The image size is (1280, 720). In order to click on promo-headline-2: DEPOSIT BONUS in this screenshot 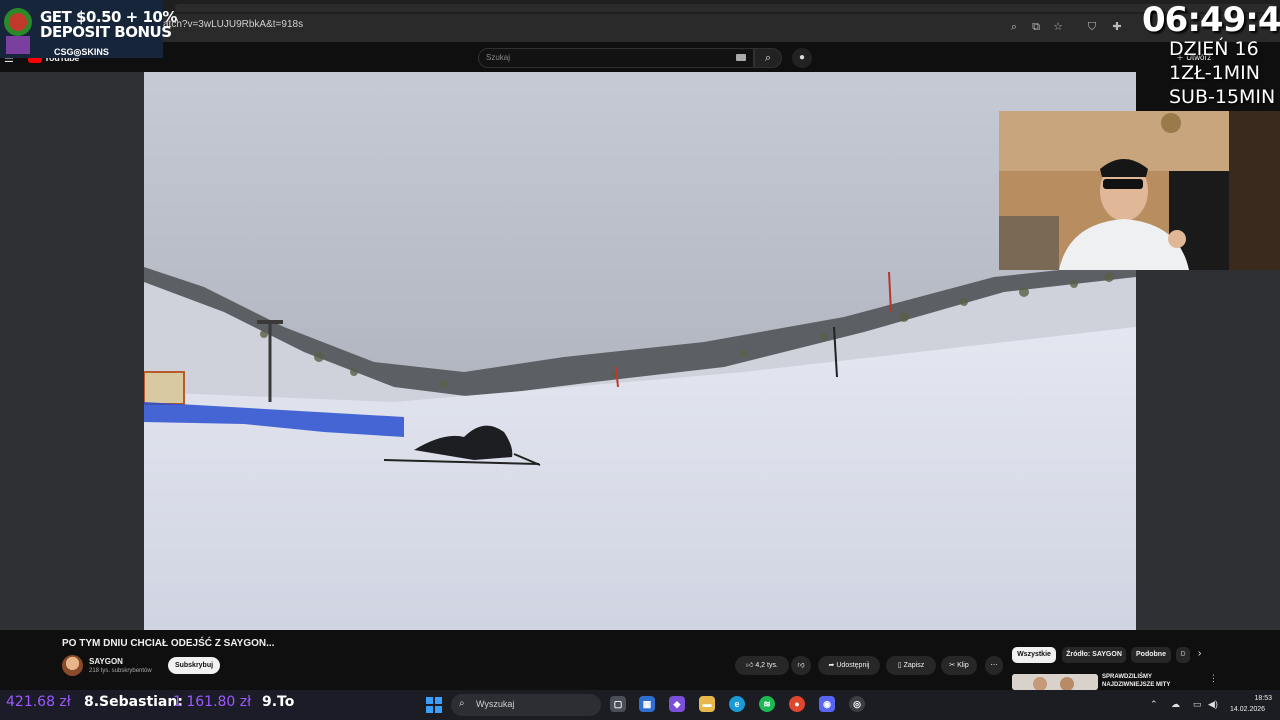, I will do `click(106, 32)`.